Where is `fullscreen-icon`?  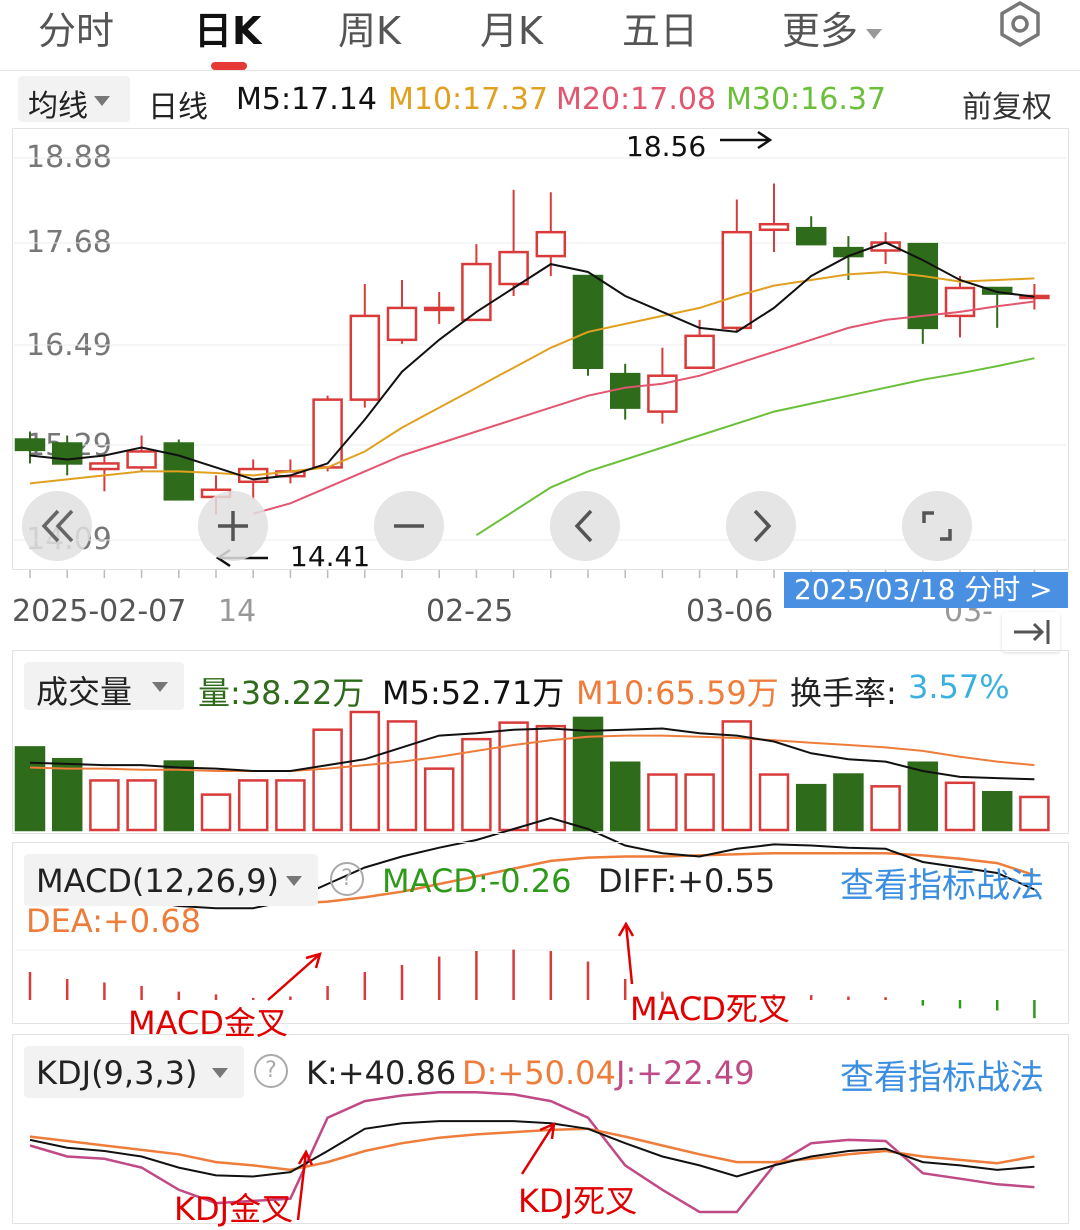 fullscreen-icon is located at coordinates (937, 526).